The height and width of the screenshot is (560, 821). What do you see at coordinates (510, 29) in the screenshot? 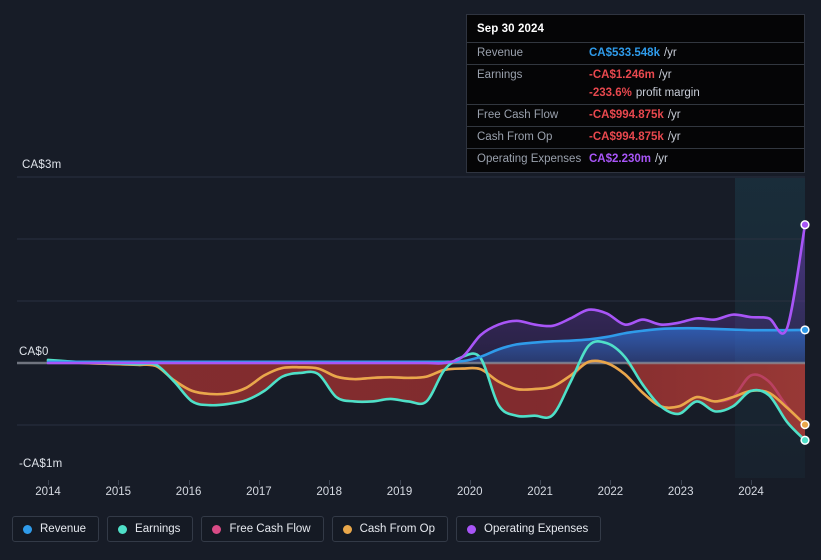
I see `tooltip-date: Sep 30 2024` at bounding box center [510, 29].